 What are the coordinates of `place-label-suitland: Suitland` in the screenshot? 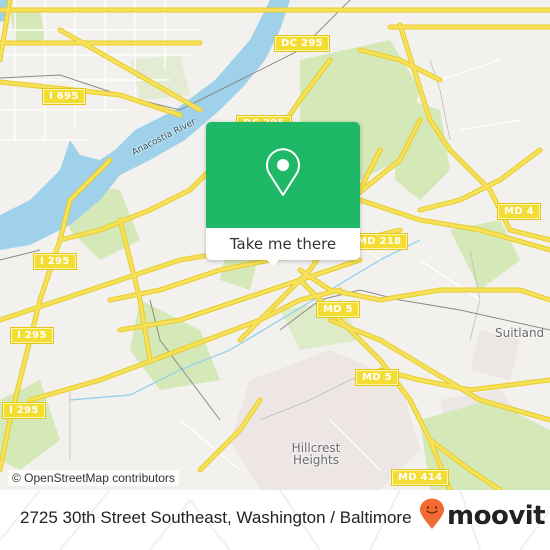 It's located at (520, 333).